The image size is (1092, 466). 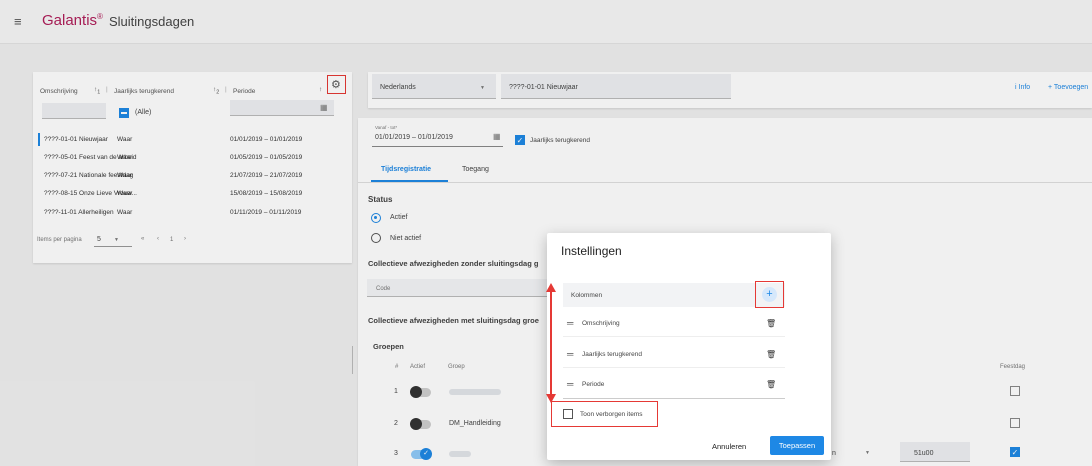 What do you see at coordinates (729, 446) in the screenshot?
I see `cancel-button: Annuleren` at bounding box center [729, 446].